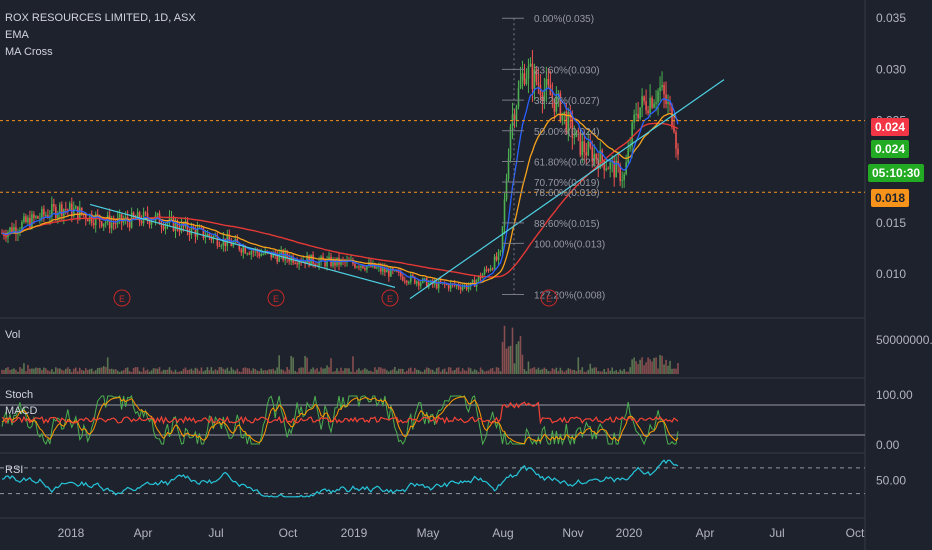  Describe the element at coordinates (17, 35) in the screenshot. I see `indicator-ema-label: EMA` at that location.